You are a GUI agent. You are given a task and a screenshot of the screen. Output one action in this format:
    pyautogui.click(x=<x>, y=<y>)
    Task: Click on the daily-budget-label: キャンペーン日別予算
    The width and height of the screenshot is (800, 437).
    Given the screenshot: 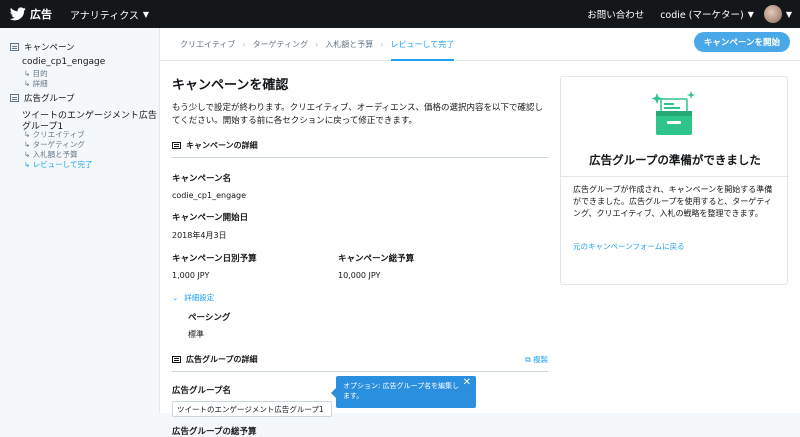 What is the action you would take?
    pyautogui.click(x=214, y=259)
    